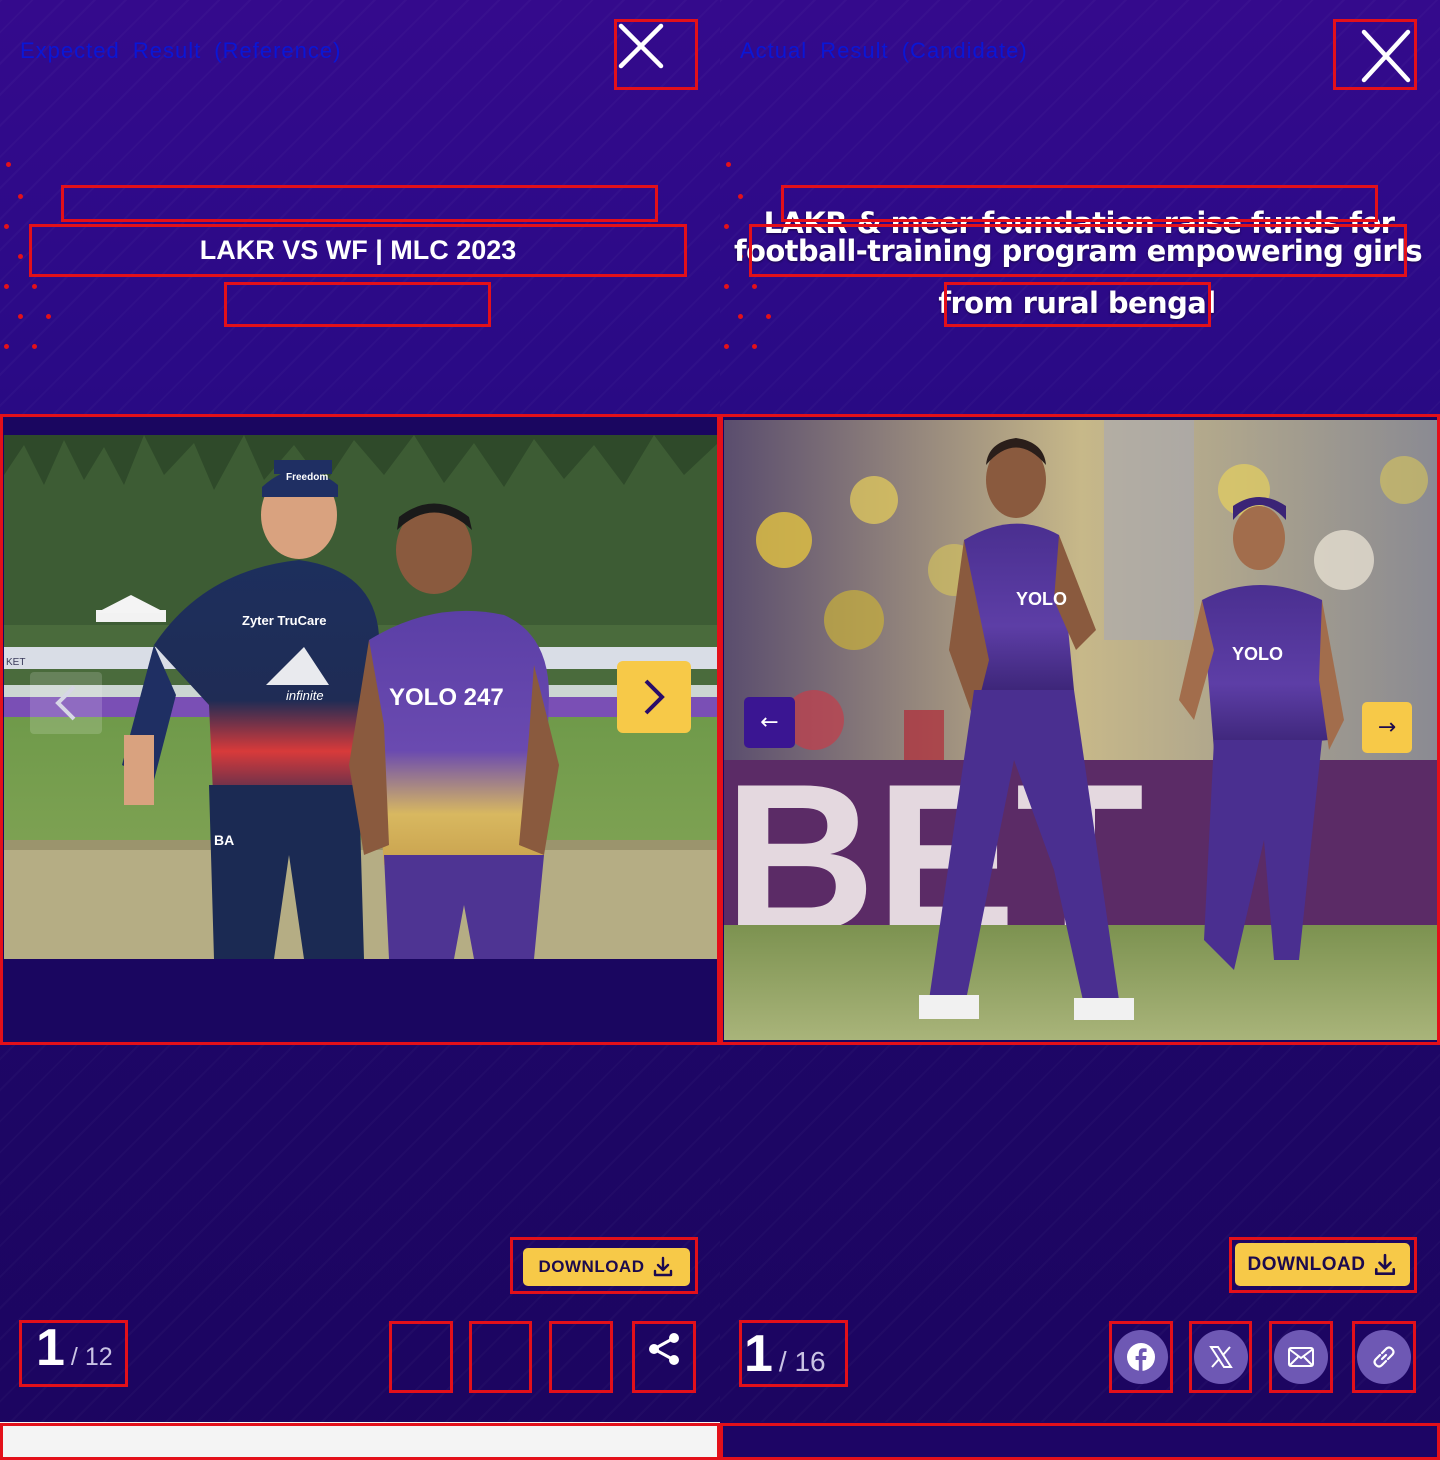 This screenshot has height=1460, width=1440. Describe the element at coordinates (884, 50) in the screenshot. I see `candidate-label: Actual Result (Candidate)` at that location.